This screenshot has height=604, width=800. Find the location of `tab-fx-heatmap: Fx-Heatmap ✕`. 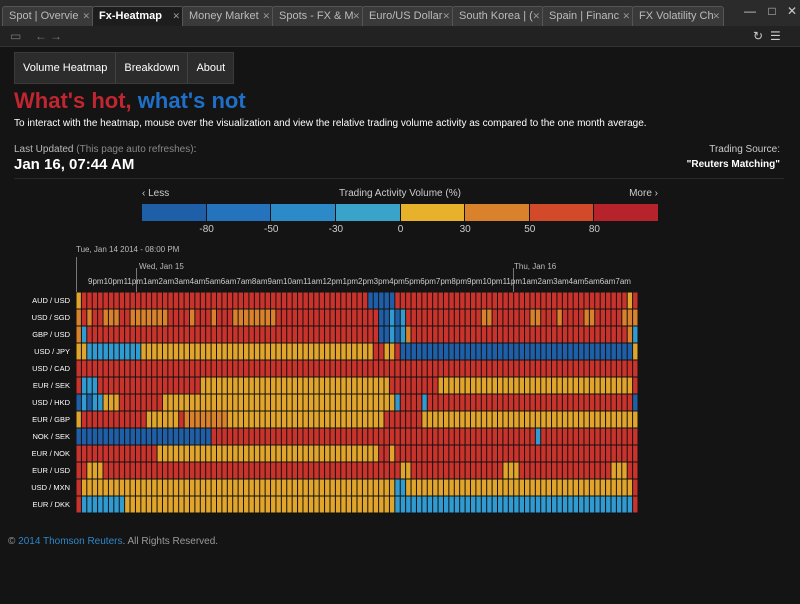

tab-fx-heatmap: Fx-Heatmap ✕ is located at coordinates (138, 16).